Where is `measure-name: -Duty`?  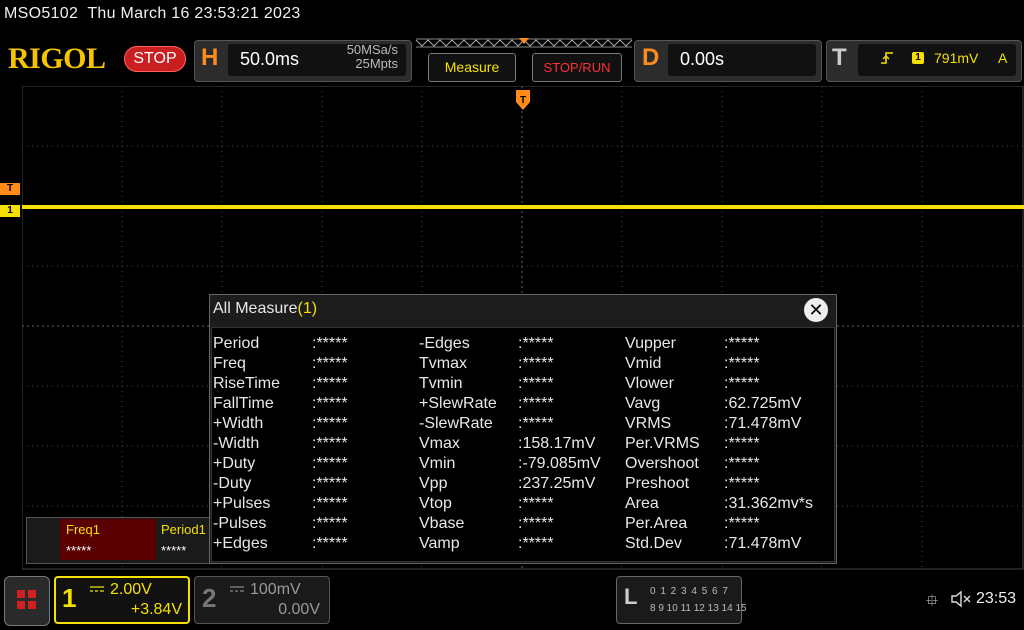 measure-name: -Duty is located at coordinates (232, 483).